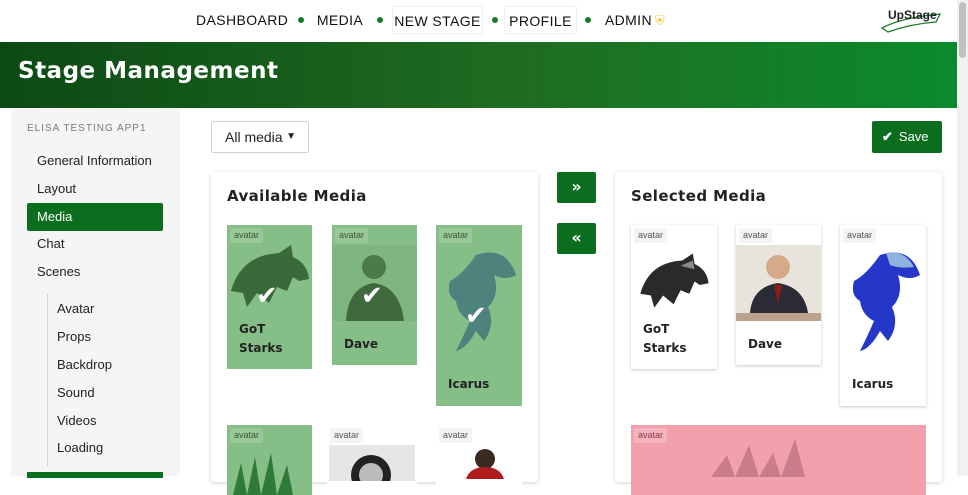 This screenshot has height=495, width=968. I want to click on nav-dashboard: DASHBOARD, so click(242, 20).